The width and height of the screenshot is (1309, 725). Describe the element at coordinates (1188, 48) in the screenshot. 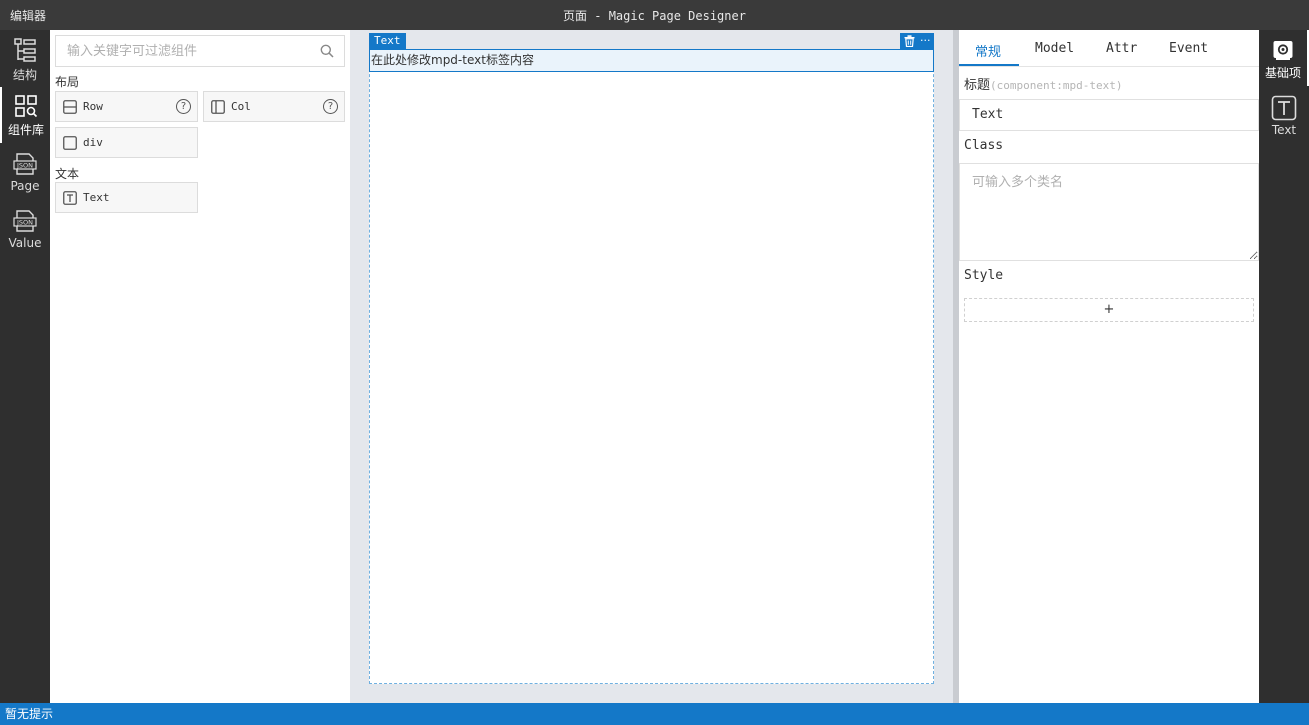

I see `tab-event: Event` at that location.